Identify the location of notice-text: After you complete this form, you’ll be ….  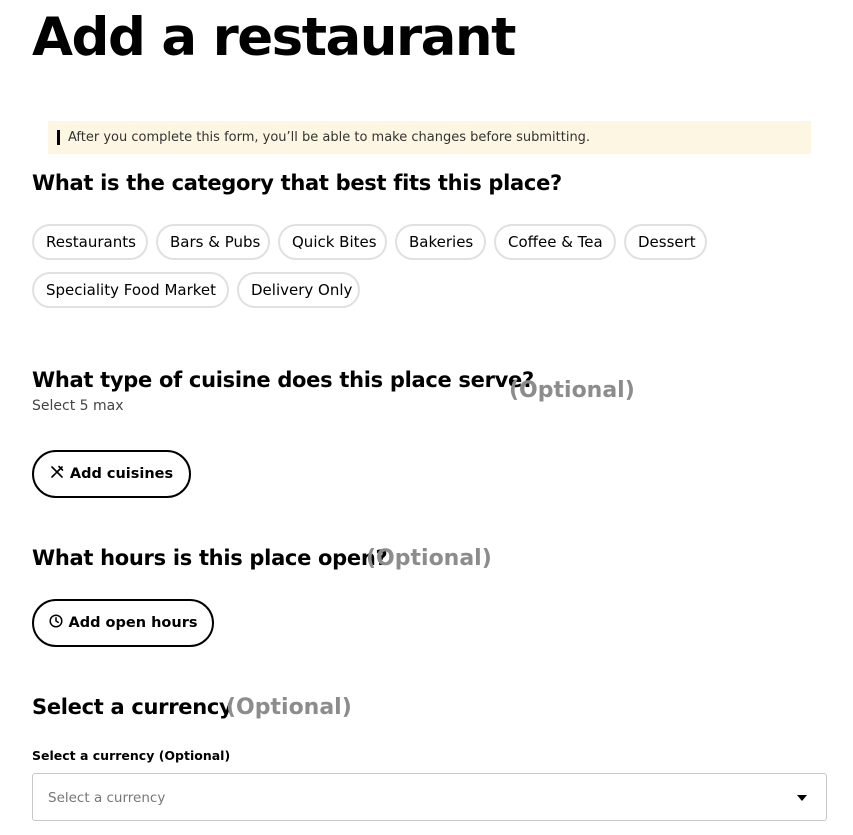
(329, 137).